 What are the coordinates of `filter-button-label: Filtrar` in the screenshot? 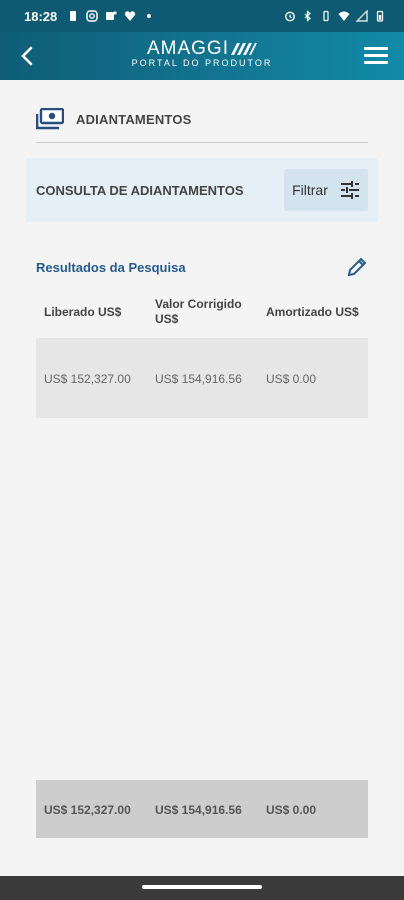 It's located at (310, 190).